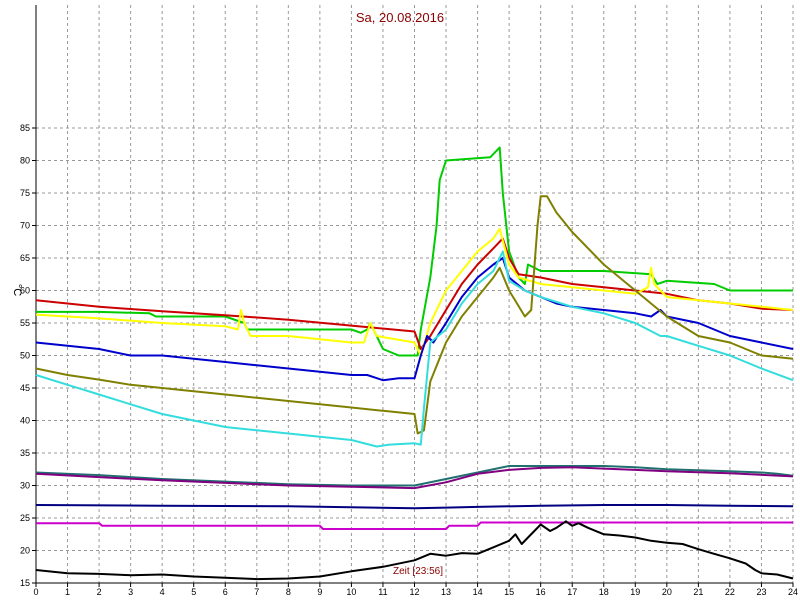 The image size is (800, 600). I want to click on x-axis-label: Zeit [23:56], so click(418, 571).